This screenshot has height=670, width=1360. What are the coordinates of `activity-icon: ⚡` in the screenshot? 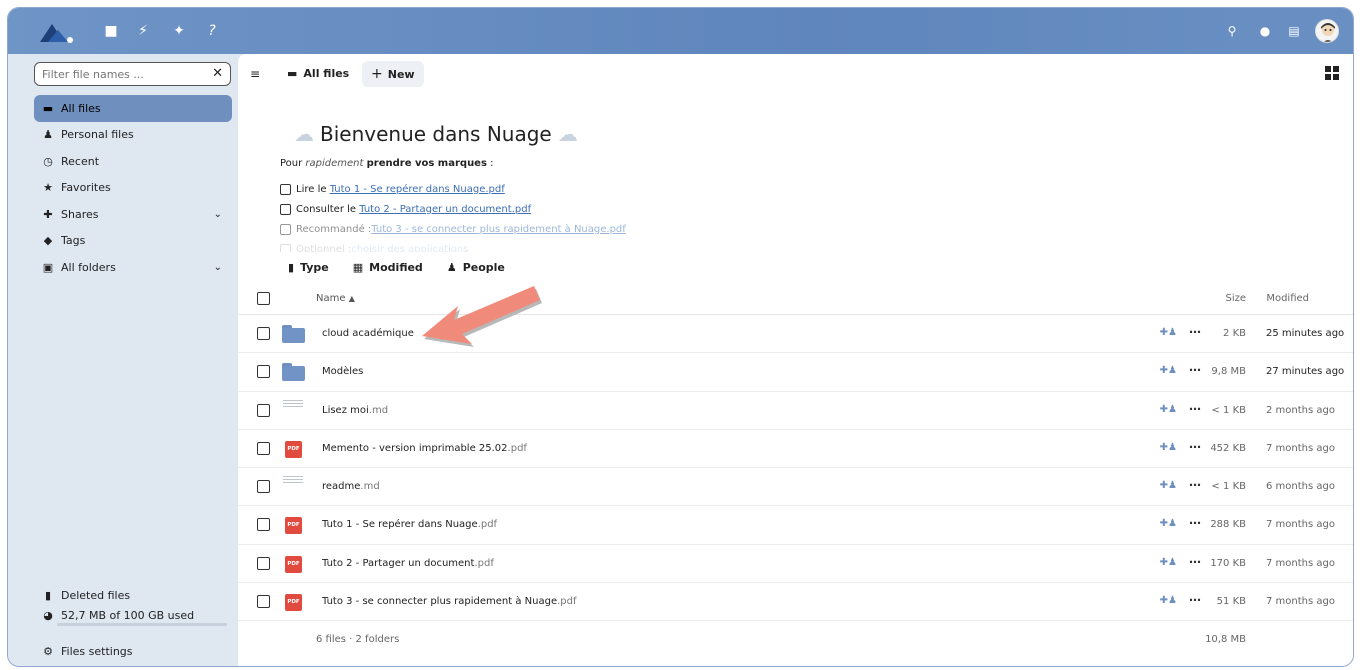 It's located at (143, 31).